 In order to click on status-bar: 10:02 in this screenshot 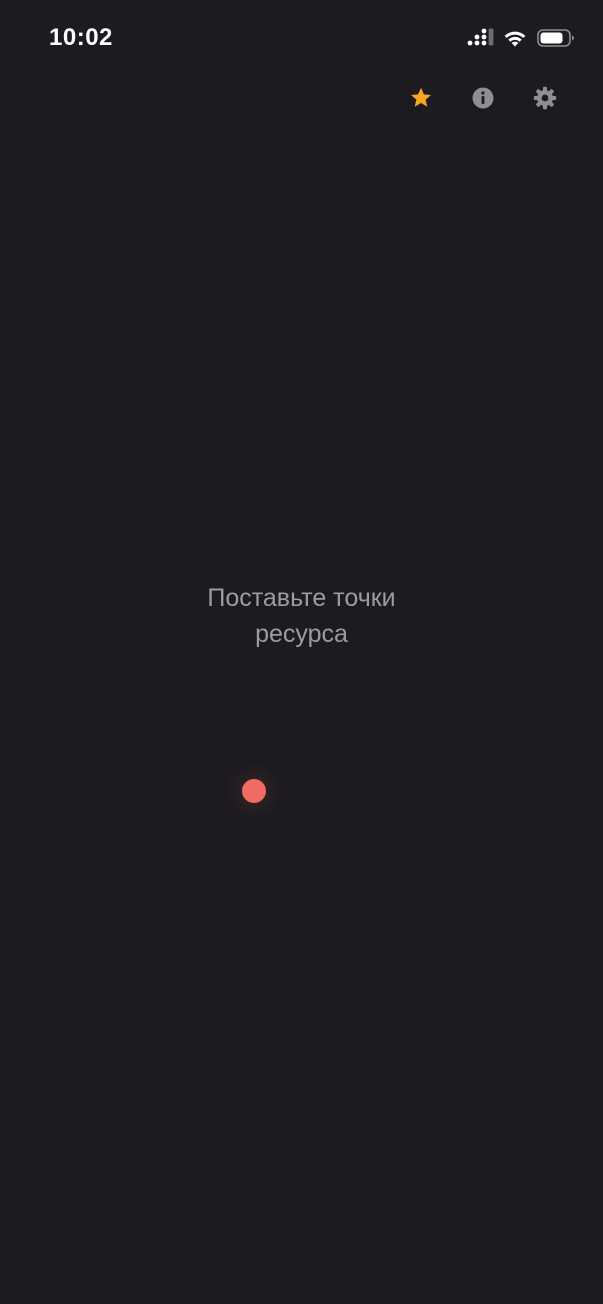, I will do `click(301, 39)`.